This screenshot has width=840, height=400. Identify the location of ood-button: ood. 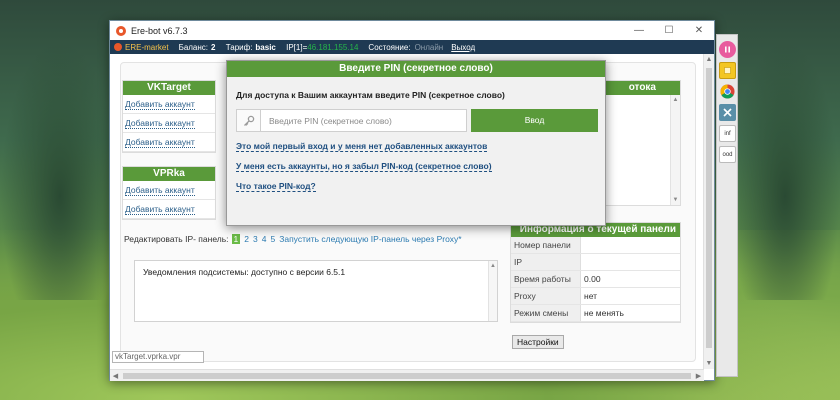
(727, 154).